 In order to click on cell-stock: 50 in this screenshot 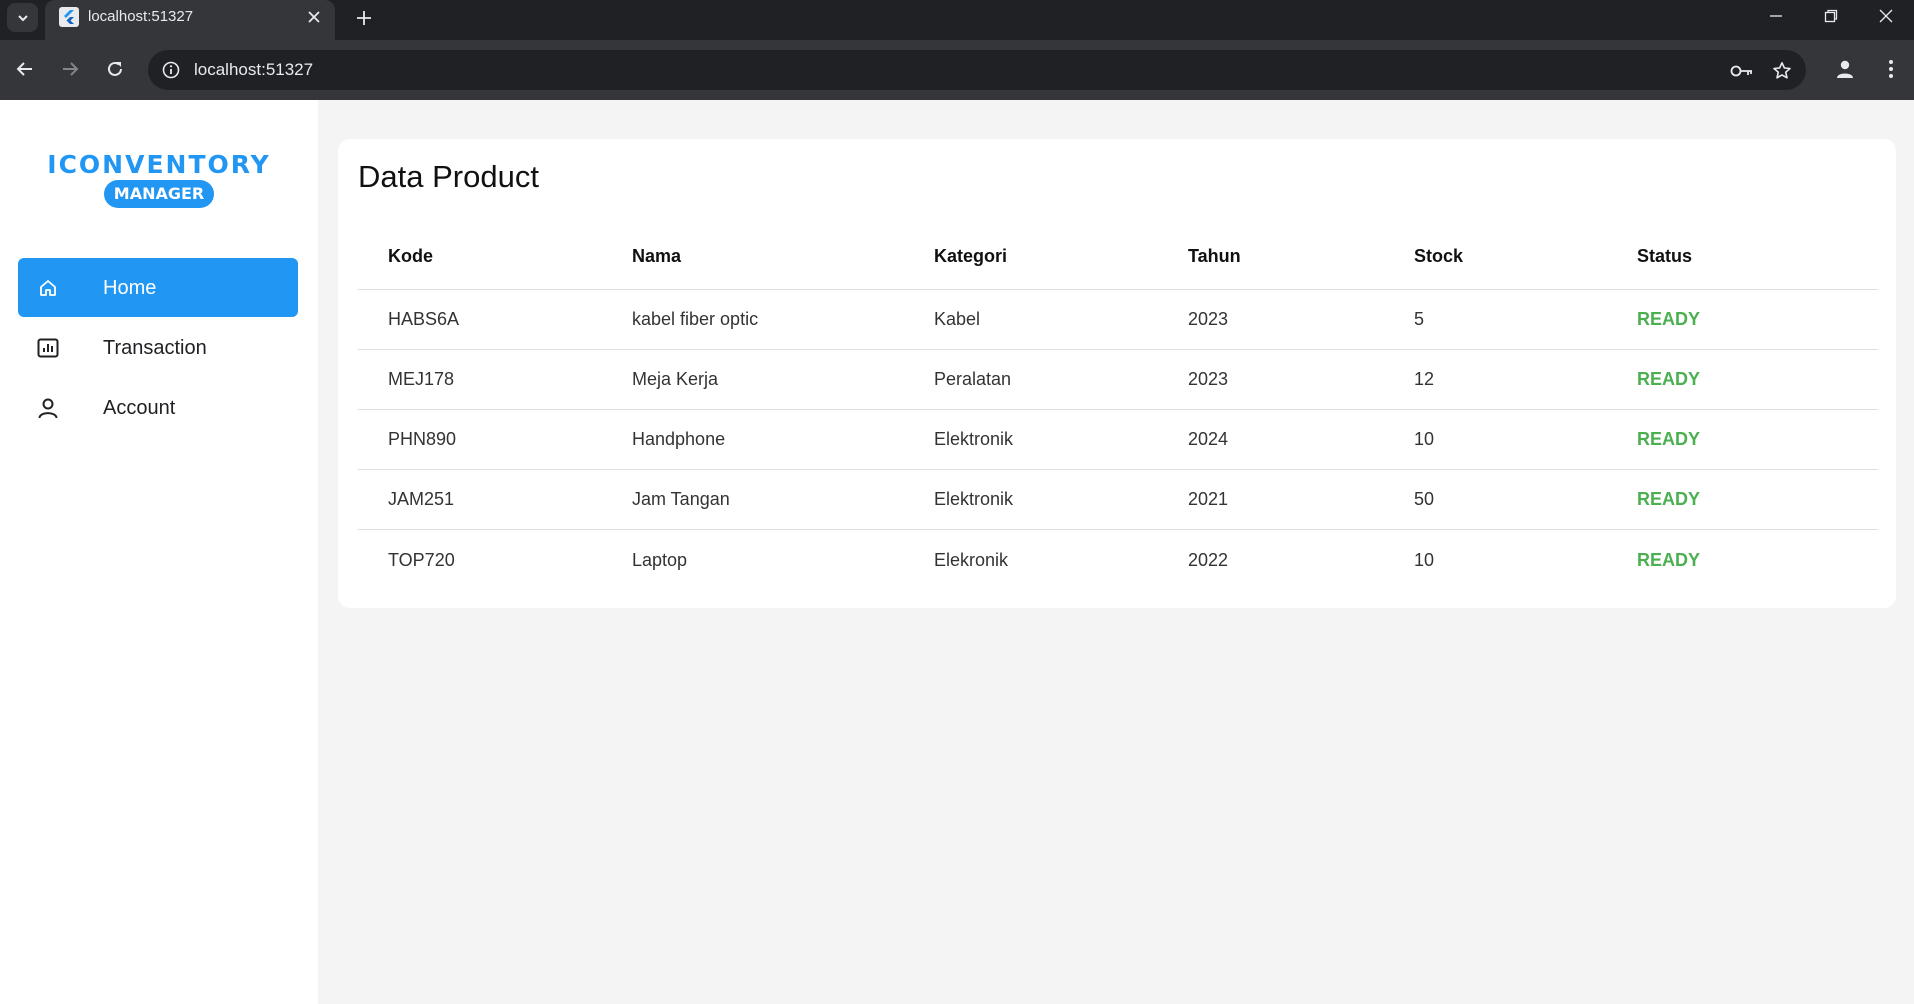, I will do `click(1424, 499)`.